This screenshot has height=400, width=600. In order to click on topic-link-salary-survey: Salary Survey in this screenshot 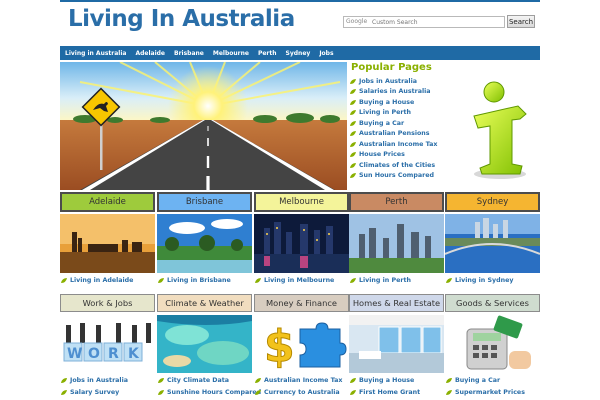, I will do `click(107, 392)`.